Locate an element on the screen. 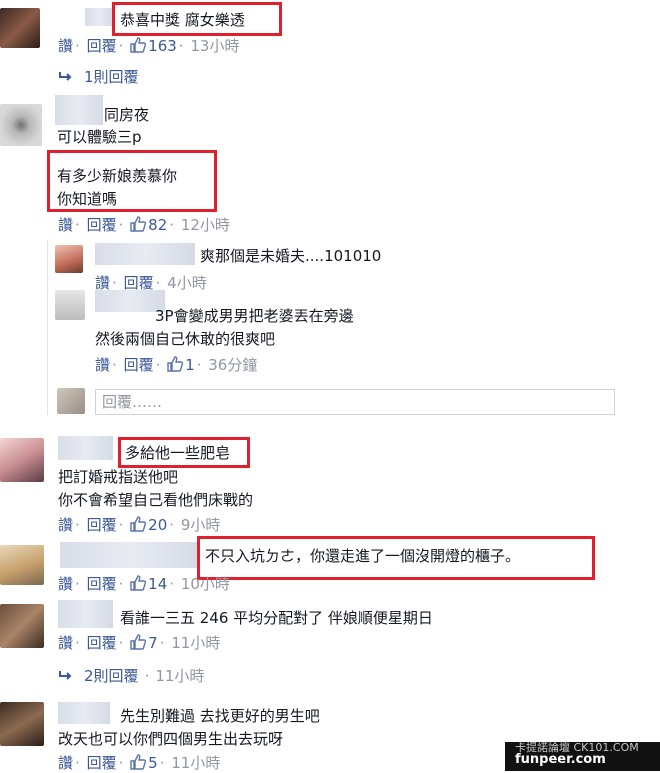 The image size is (660, 773). like-count: 1 is located at coordinates (181, 365).